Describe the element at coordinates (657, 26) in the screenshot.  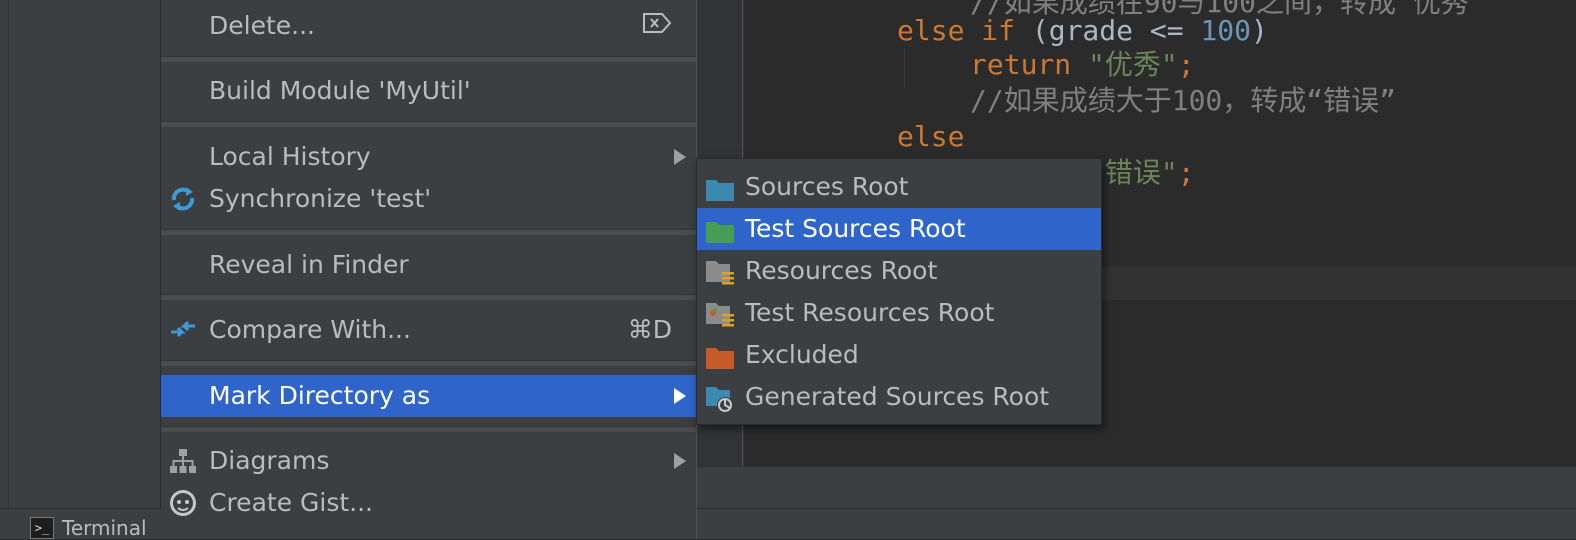
I see `delete-key-icon` at that location.